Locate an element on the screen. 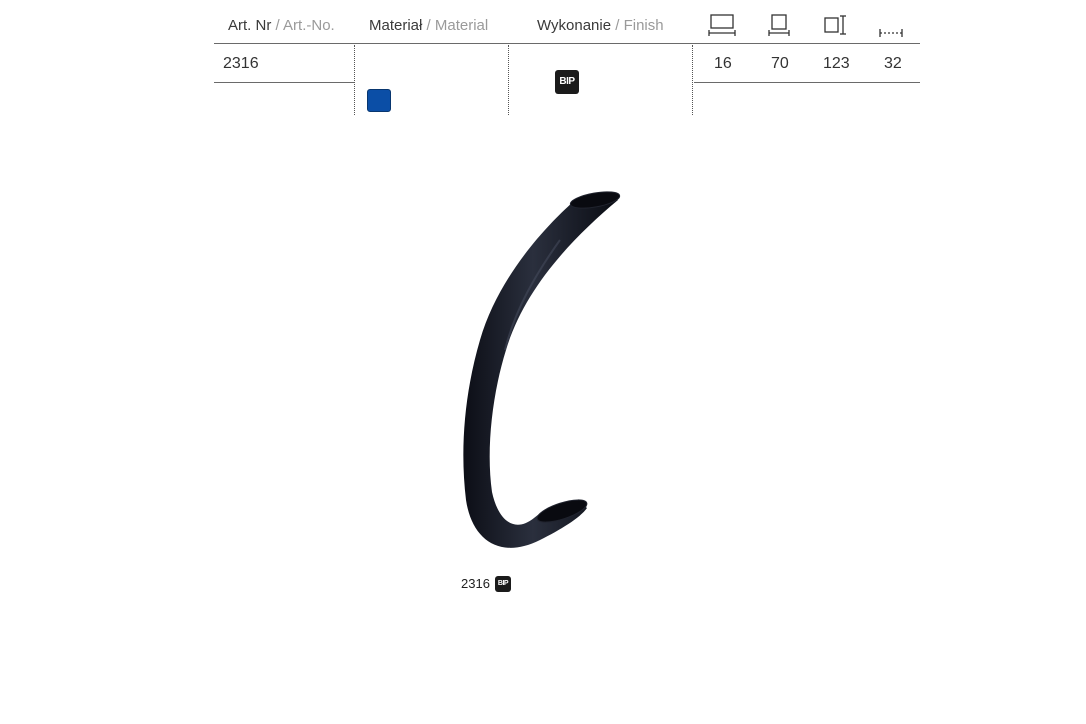 The image size is (1086, 724). depth-icon is located at coordinates (779, 25).